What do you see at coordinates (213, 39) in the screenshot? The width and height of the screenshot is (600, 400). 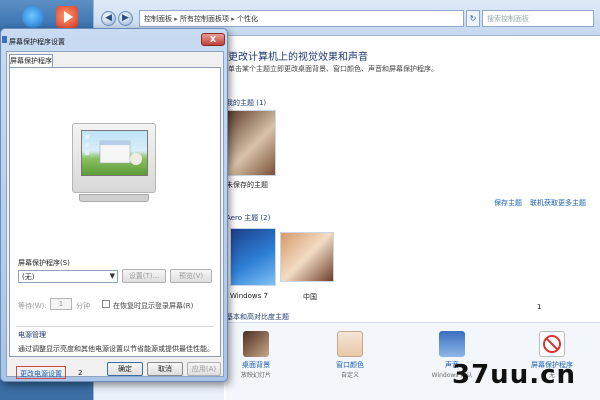 I see `close-button: X` at bounding box center [213, 39].